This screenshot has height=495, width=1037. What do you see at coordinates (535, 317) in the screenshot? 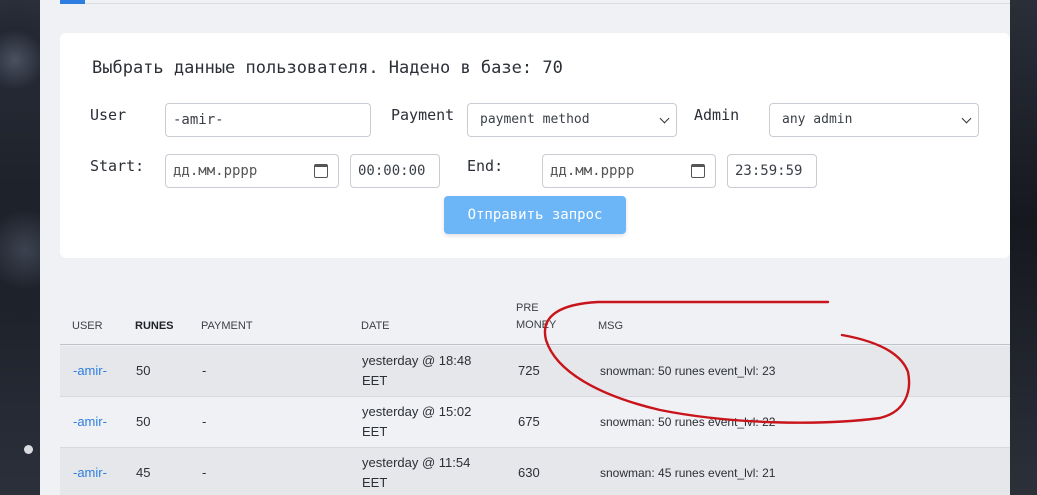
I see `table-header: USER RUNES PAYMENT DATE PRE MONEY MSG` at bounding box center [535, 317].